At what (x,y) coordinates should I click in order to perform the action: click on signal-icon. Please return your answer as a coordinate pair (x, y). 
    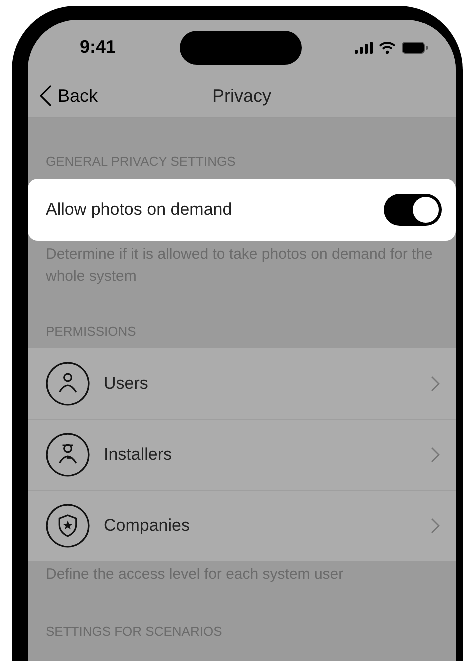
    Looking at the image, I should click on (364, 48).